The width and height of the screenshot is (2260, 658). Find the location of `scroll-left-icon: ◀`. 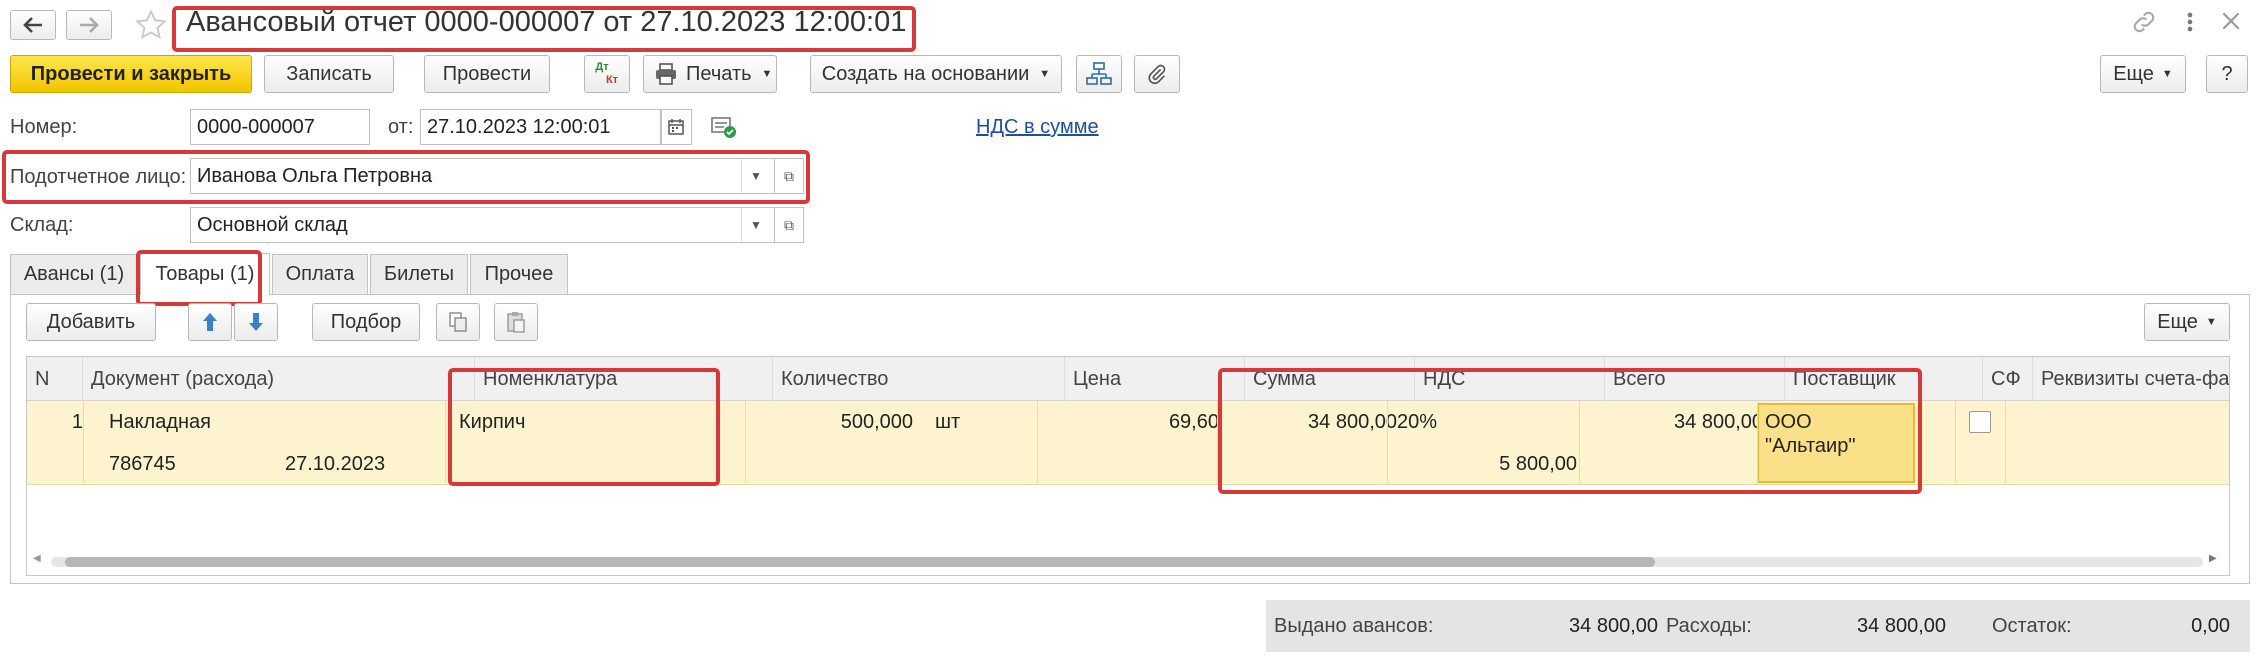

scroll-left-icon: ◀ is located at coordinates (37, 558).